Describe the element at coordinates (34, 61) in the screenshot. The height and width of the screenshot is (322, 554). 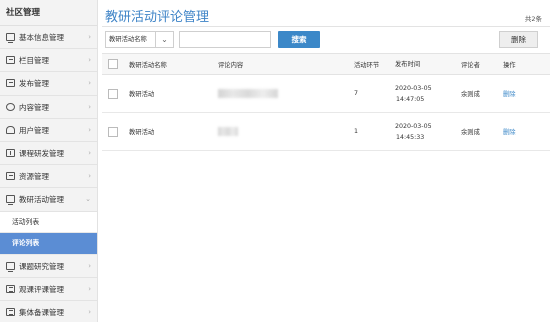
I see `sidebar-item-label: 栏目管理` at that location.